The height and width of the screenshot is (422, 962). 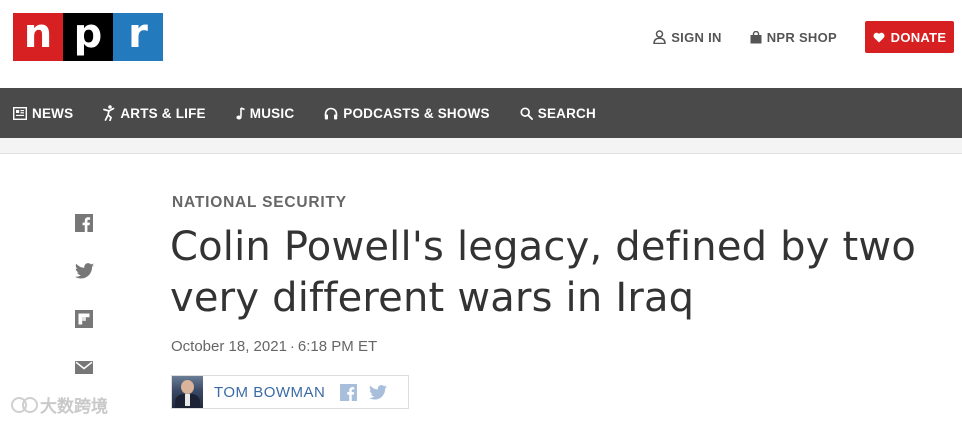 I want to click on nav-item-podcasts-shows: PODCASTS & SHOWS, so click(x=407, y=113).